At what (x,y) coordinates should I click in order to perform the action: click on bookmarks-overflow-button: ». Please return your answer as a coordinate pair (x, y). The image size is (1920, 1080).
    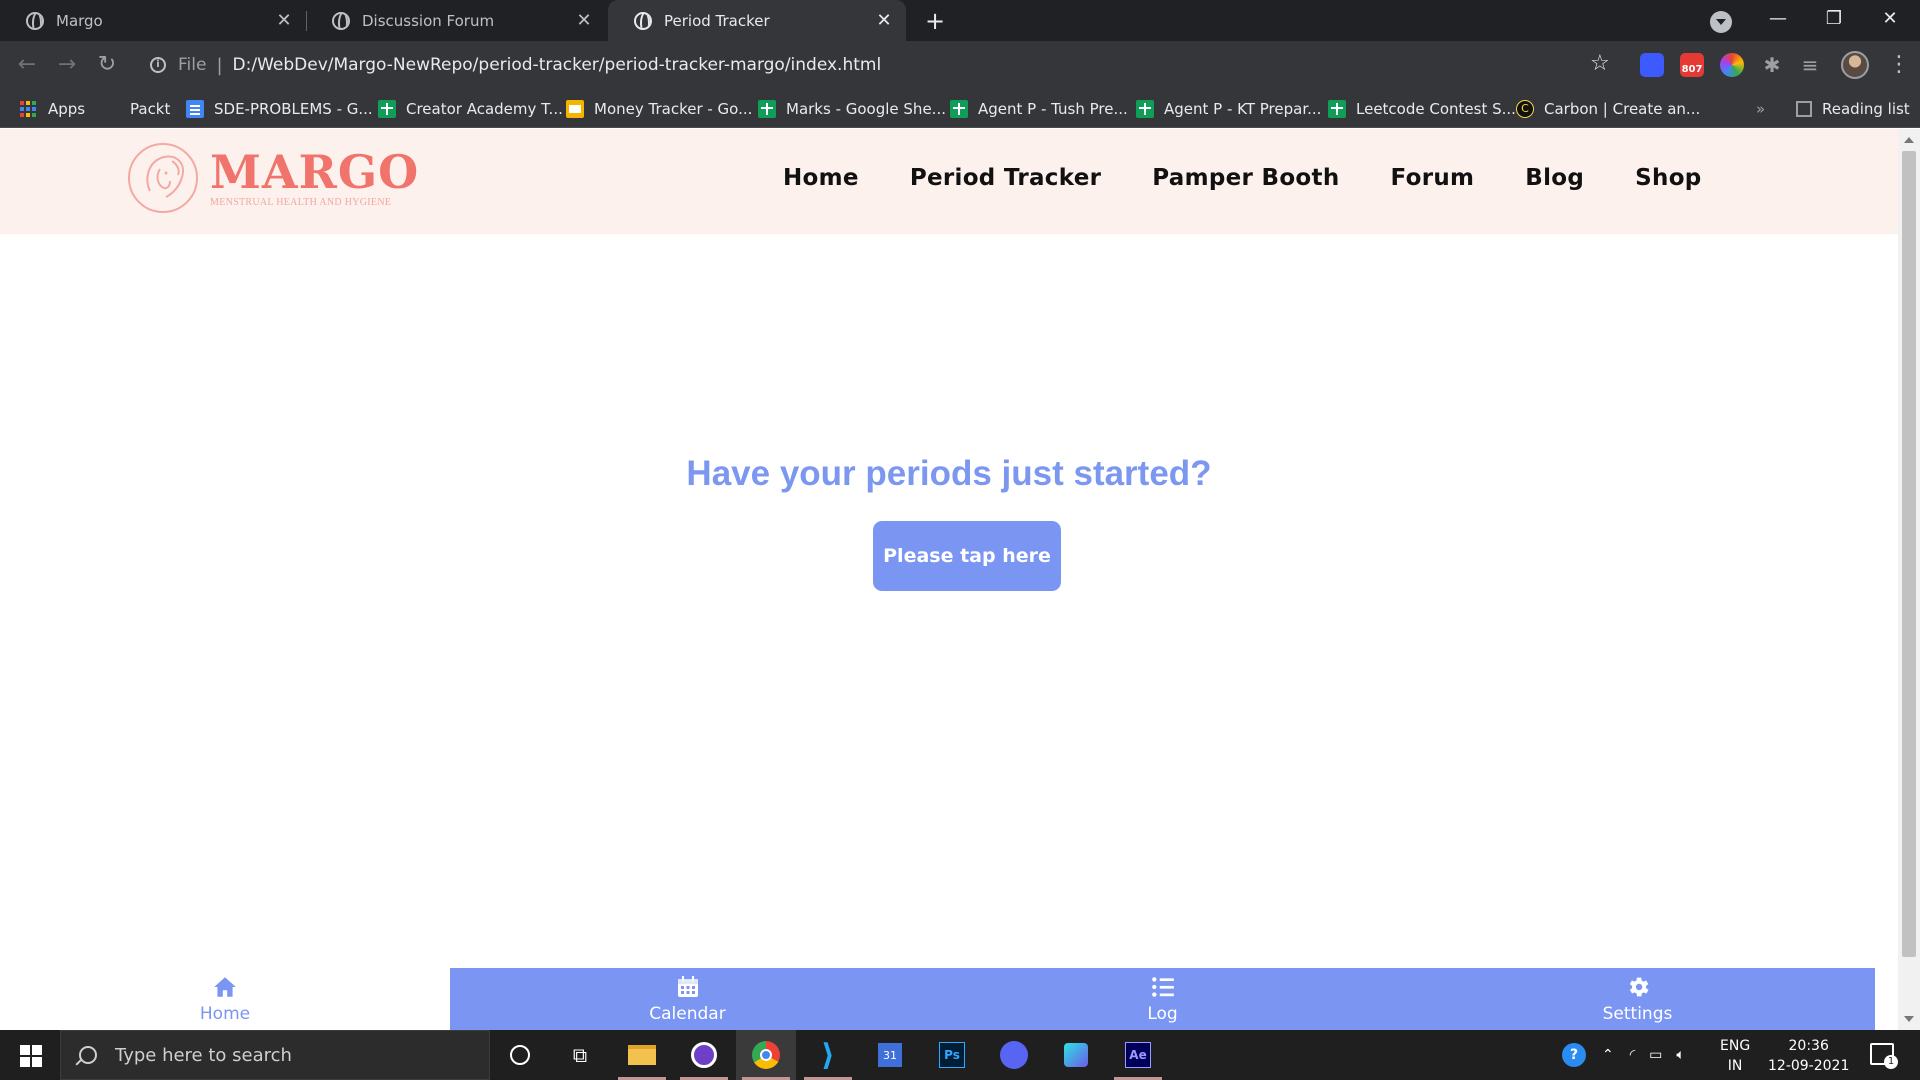
    Looking at the image, I should click on (1760, 108).